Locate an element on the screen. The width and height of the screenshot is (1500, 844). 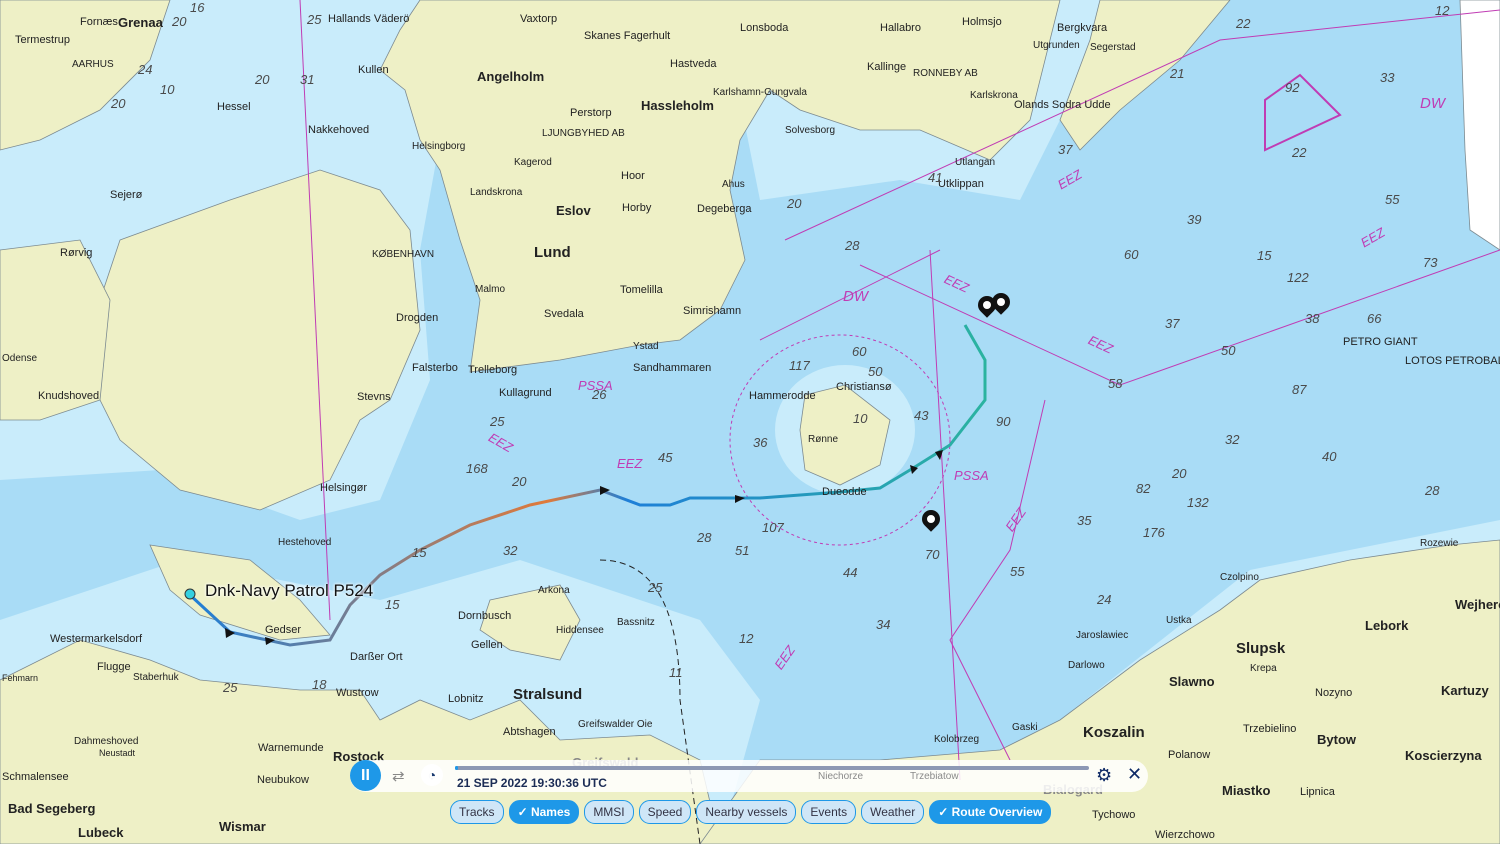
place-label: Ustka is located at coordinates (1179, 620).